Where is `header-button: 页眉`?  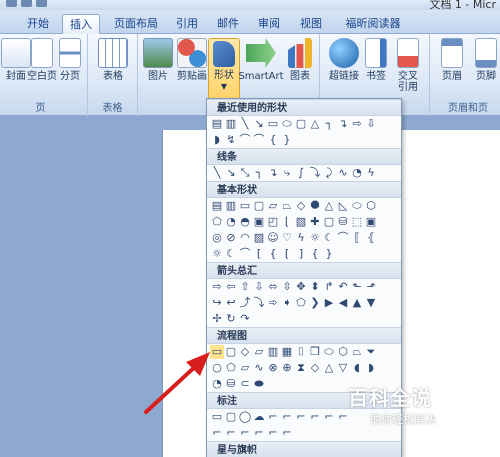 header-button: 页眉 is located at coordinates (452, 68).